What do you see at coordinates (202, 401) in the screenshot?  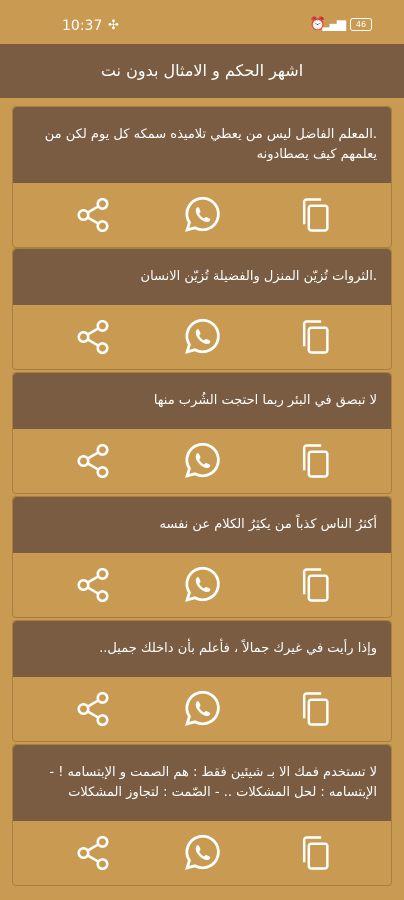 I see `quote-text: لا تبصق في البئر ربما احتجت الشُرب منها` at bounding box center [202, 401].